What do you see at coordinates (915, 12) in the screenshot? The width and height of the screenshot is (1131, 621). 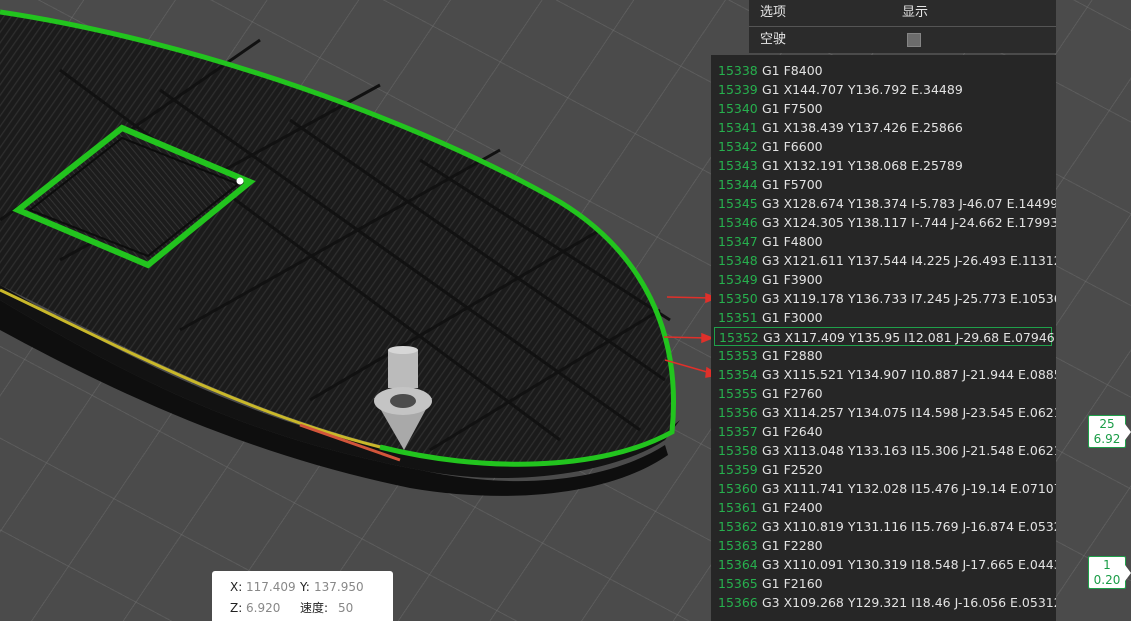 I see `column-display: 显示` at bounding box center [915, 12].